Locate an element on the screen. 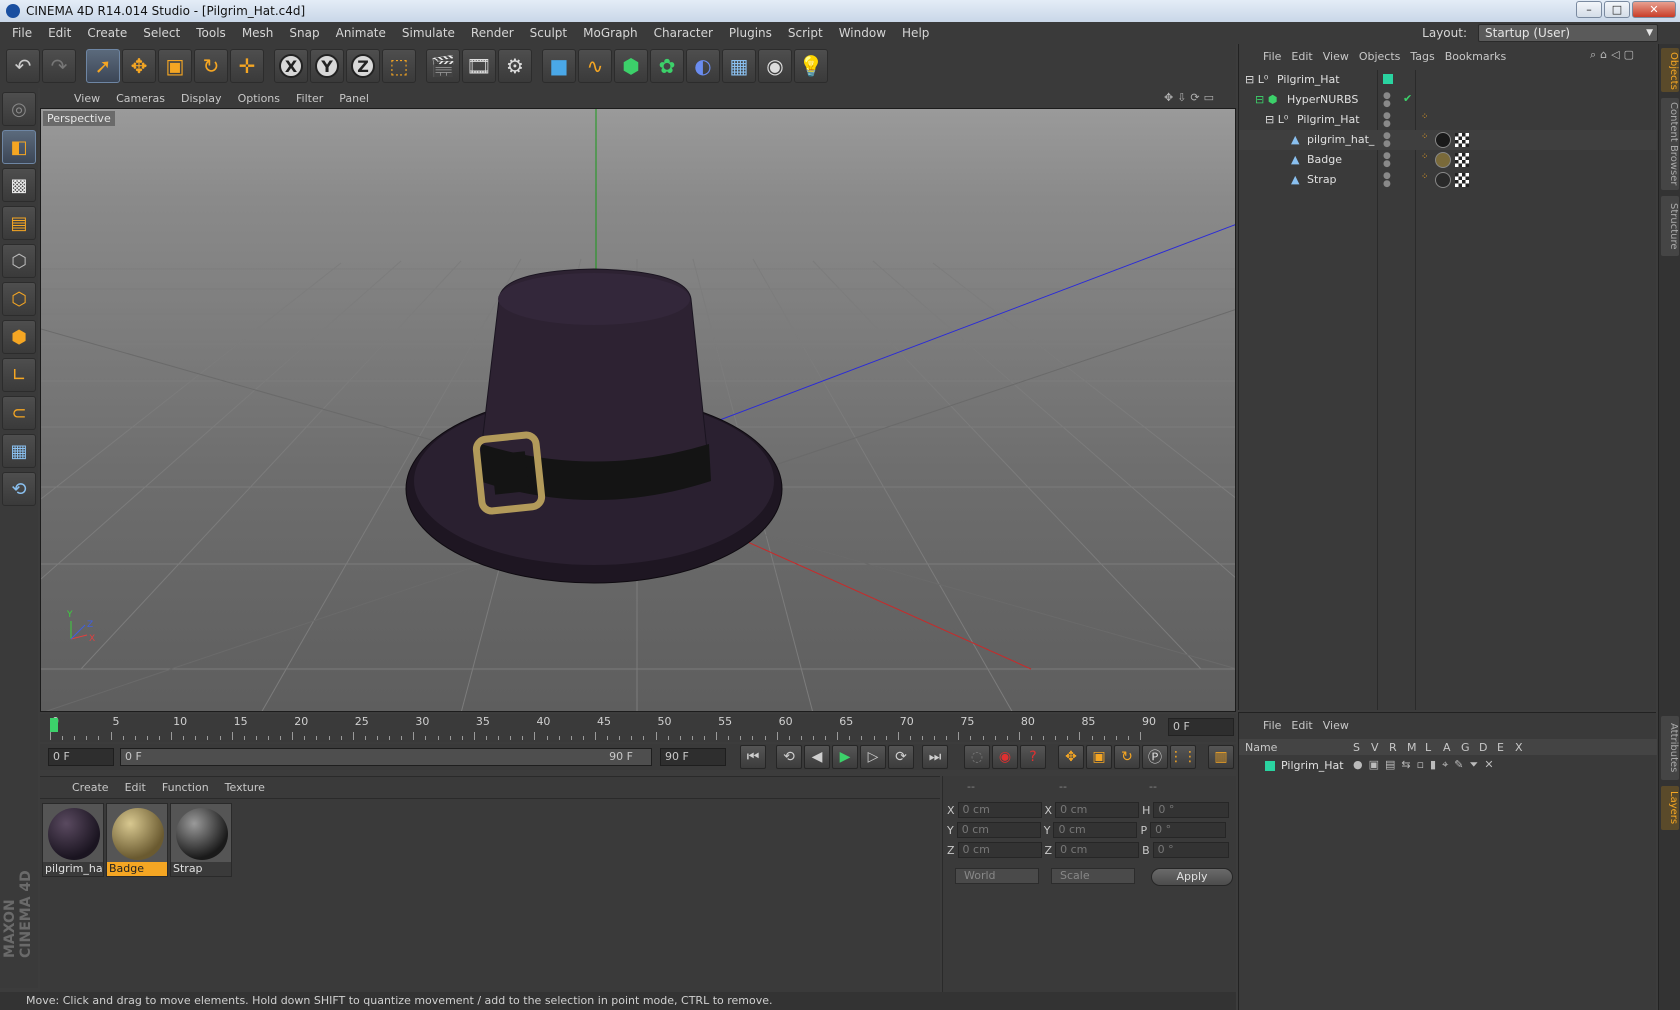 This screenshot has width=1680, height=1010. viewport-menu-filter: Filter is located at coordinates (309, 98).